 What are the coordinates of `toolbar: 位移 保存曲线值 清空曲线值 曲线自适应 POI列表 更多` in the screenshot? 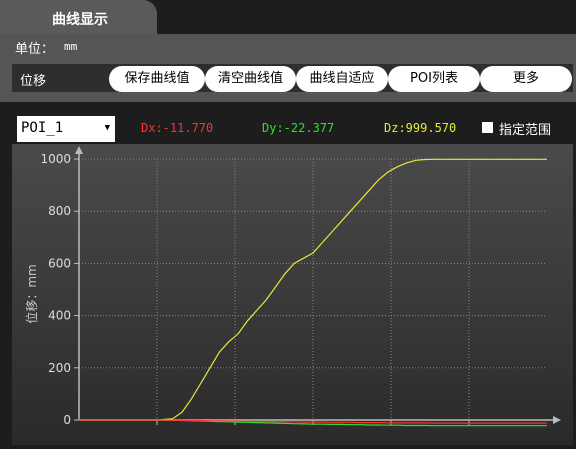 It's located at (292, 78).